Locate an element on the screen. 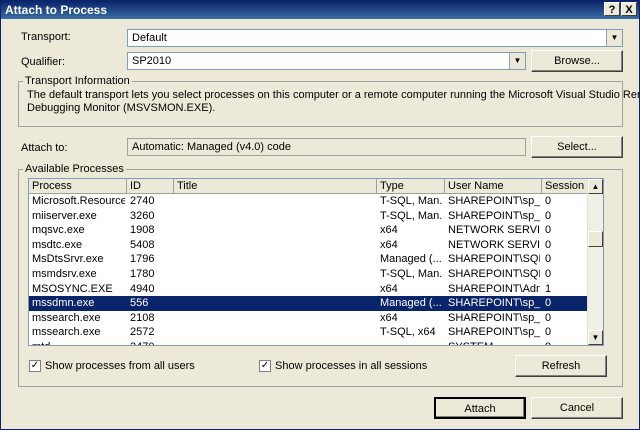  show-all-users-checkbox: ✓ is located at coordinates (35, 366).